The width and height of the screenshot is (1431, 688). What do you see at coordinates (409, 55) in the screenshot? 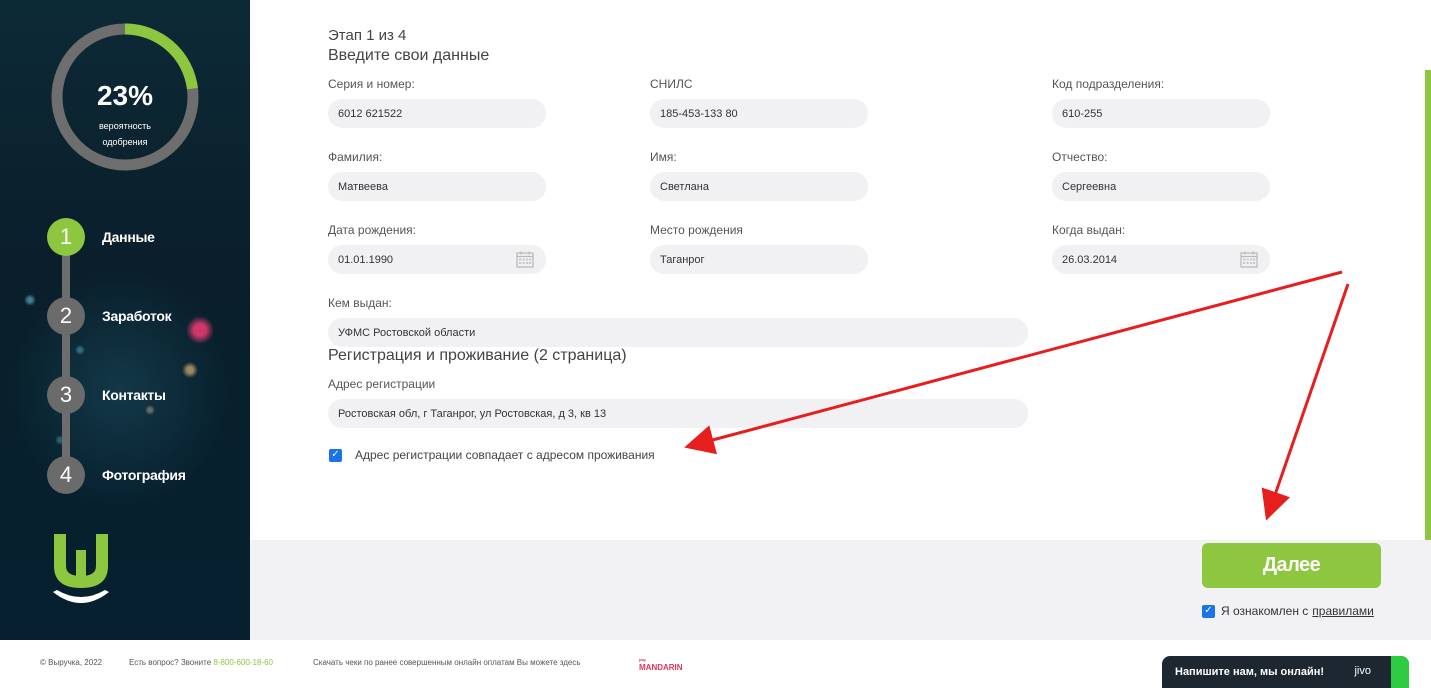
I see `form-subtitle: Введите свои данные` at bounding box center [409, 55].